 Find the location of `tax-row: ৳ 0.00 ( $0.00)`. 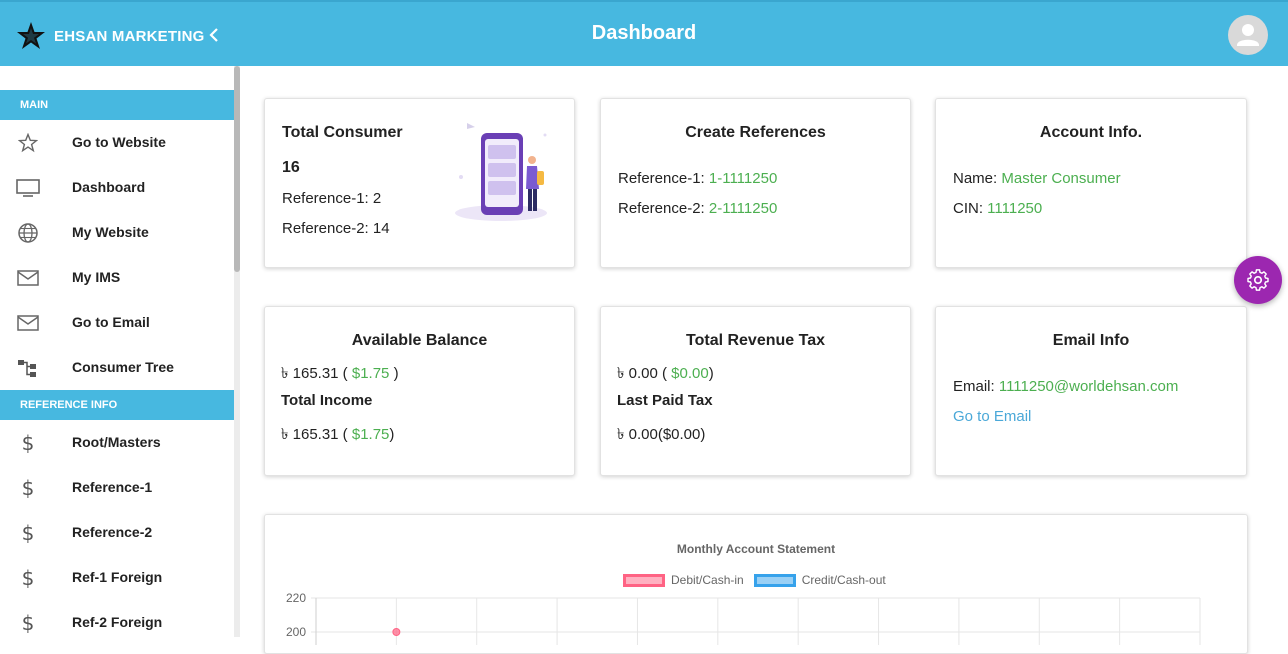

tax-row: ৳ 0.00 ( $0.00) is located at coordinates (665, 374).